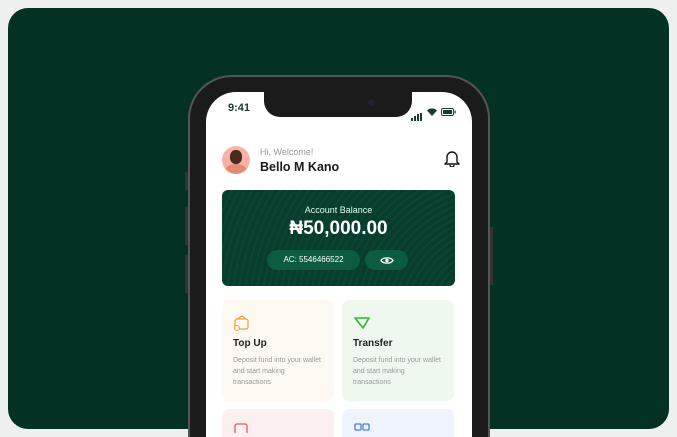  I want to click on user-name: Bello M Kano, so click(300, 167).